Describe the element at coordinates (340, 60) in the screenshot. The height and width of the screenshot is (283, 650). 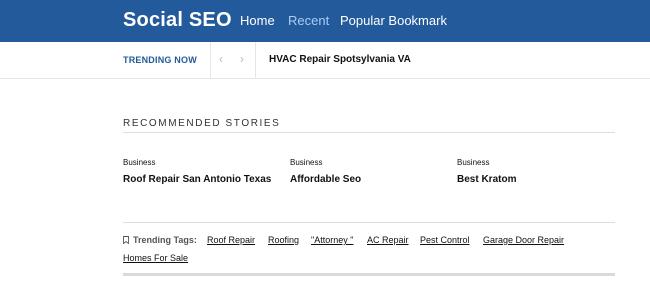
I see `trending-headline-link: HVAC Repair Spotsylvania VA` at that location.